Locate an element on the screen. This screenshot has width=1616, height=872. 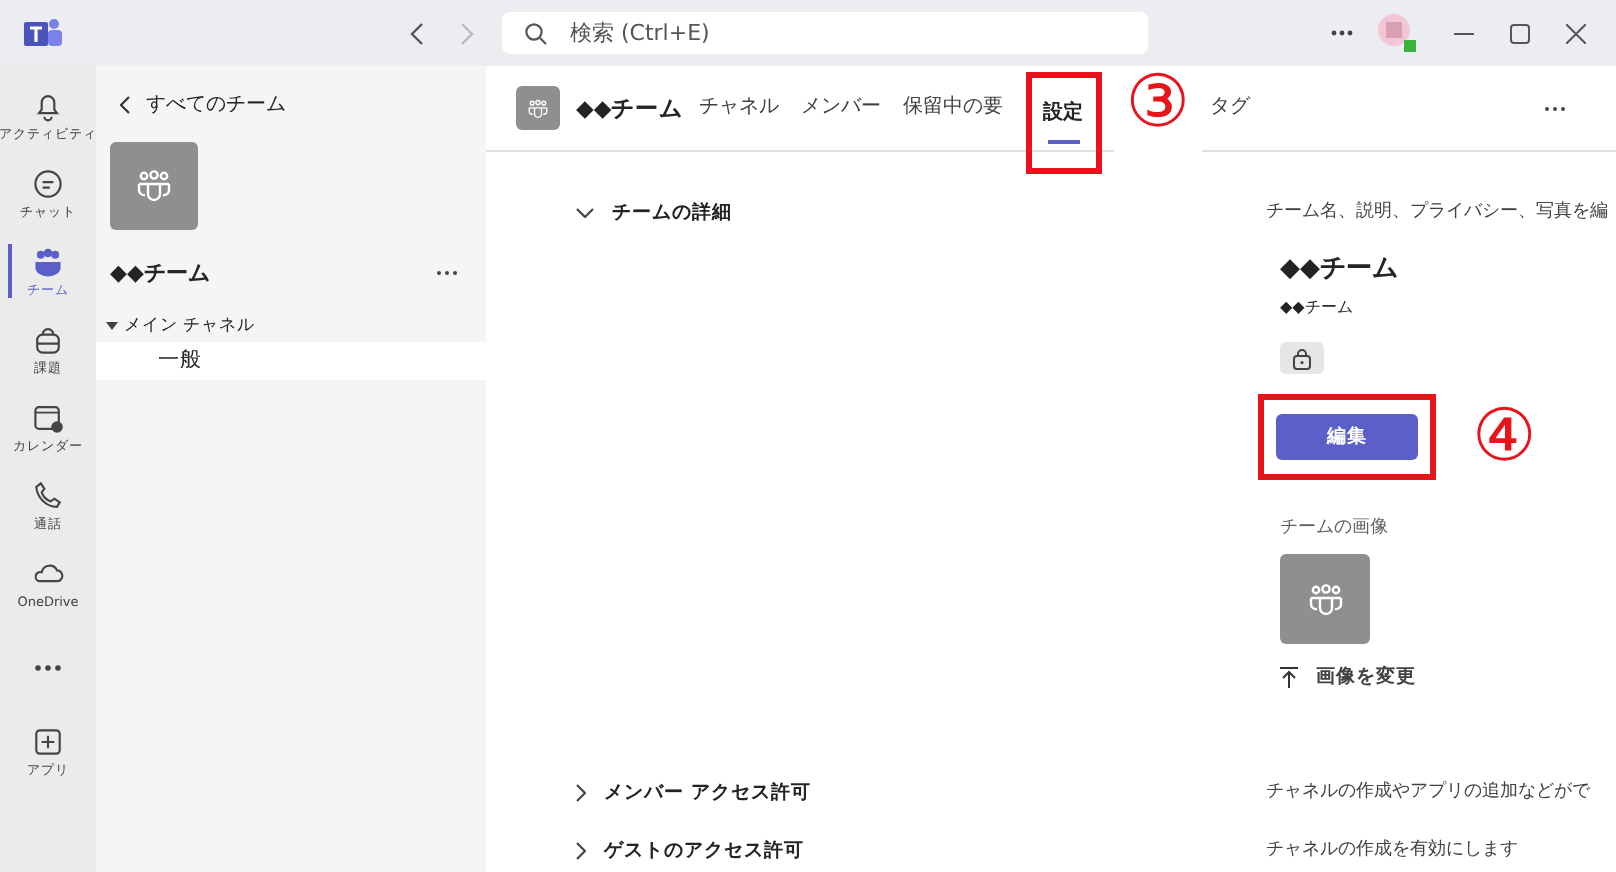
tab: チャネル is located at coordinates (739, 108).